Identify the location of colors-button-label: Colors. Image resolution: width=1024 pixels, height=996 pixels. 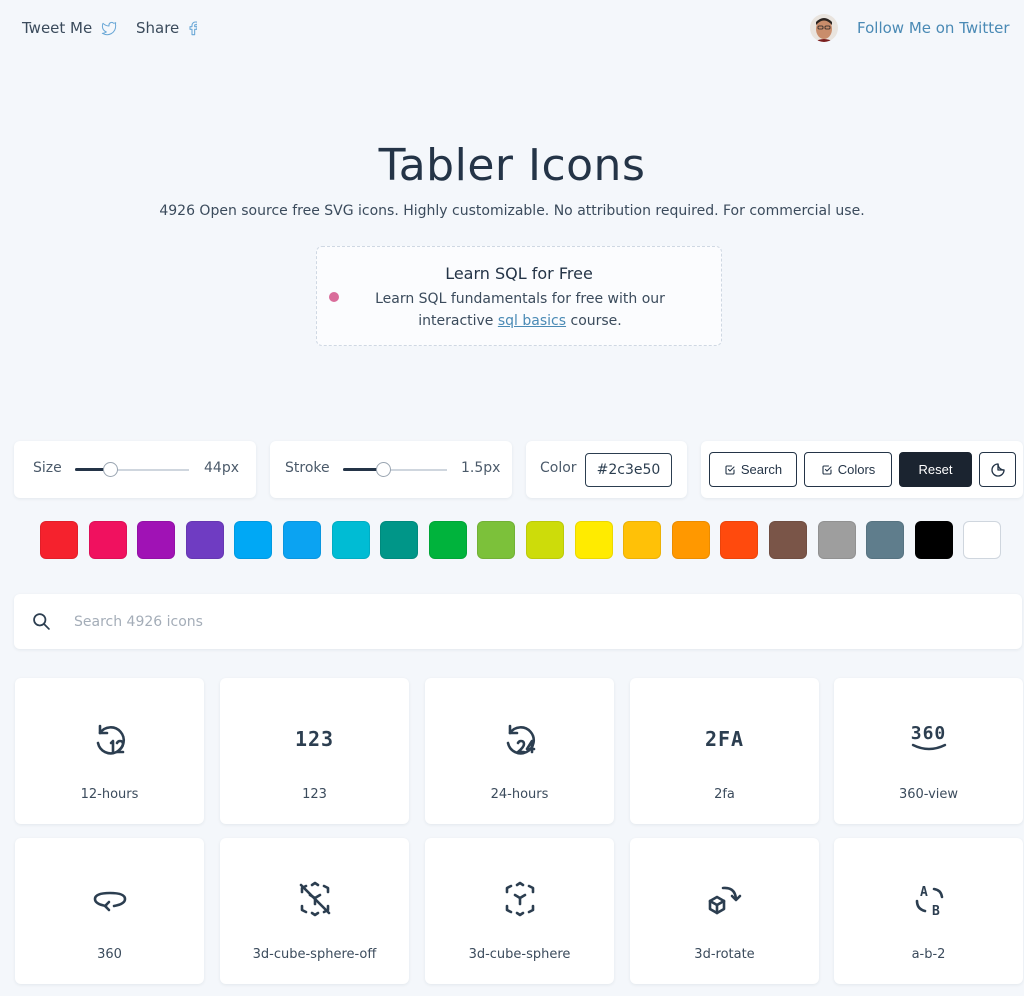
(856, 469).